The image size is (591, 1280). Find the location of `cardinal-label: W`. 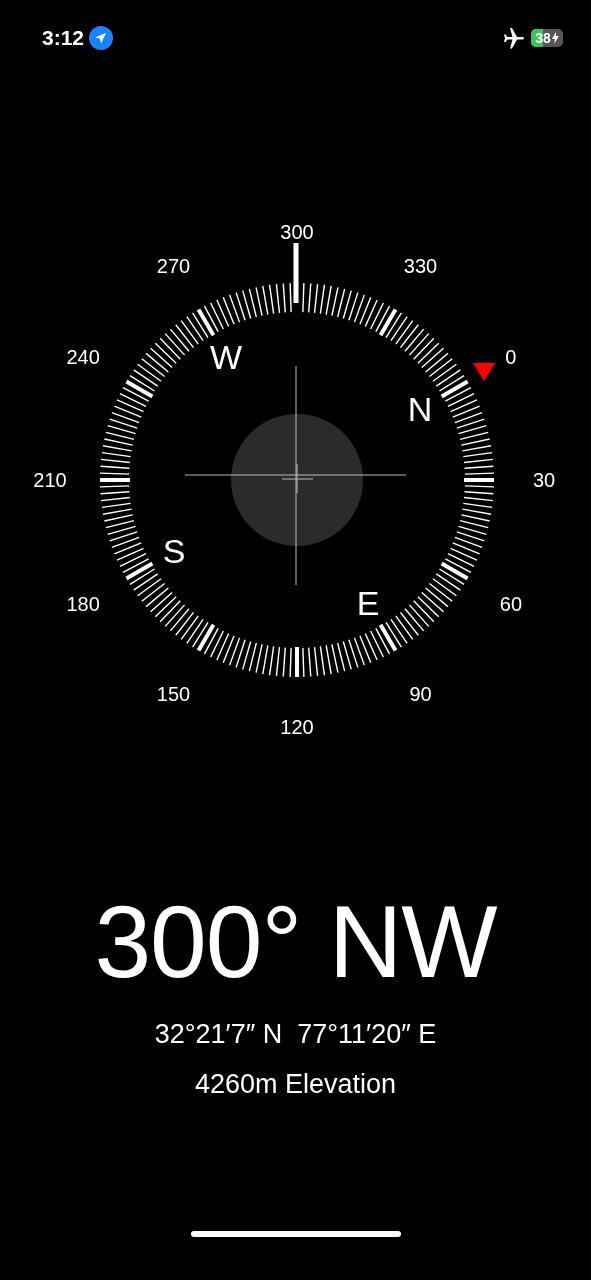

cardinal-label: W is located at coordinates (226, 357).